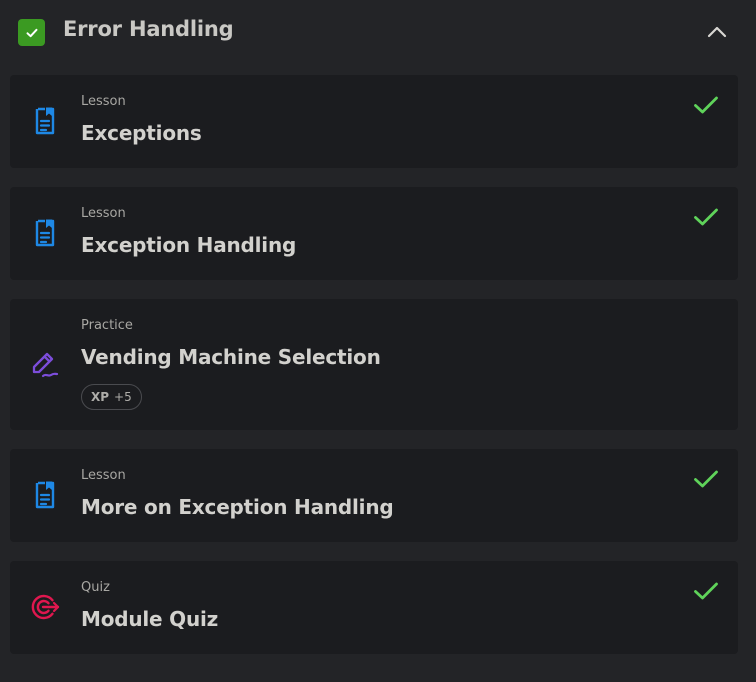 This screenshot has width=756, height=682. Describe the element at coordinates (141, 133) in the screenshot. I see `item-title: Exceptions` at that location.